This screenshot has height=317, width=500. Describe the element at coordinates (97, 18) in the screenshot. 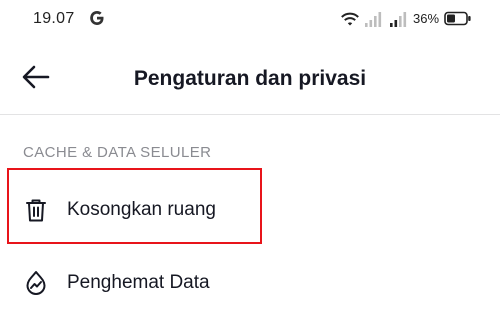

I see `google-g-icon` at that location.